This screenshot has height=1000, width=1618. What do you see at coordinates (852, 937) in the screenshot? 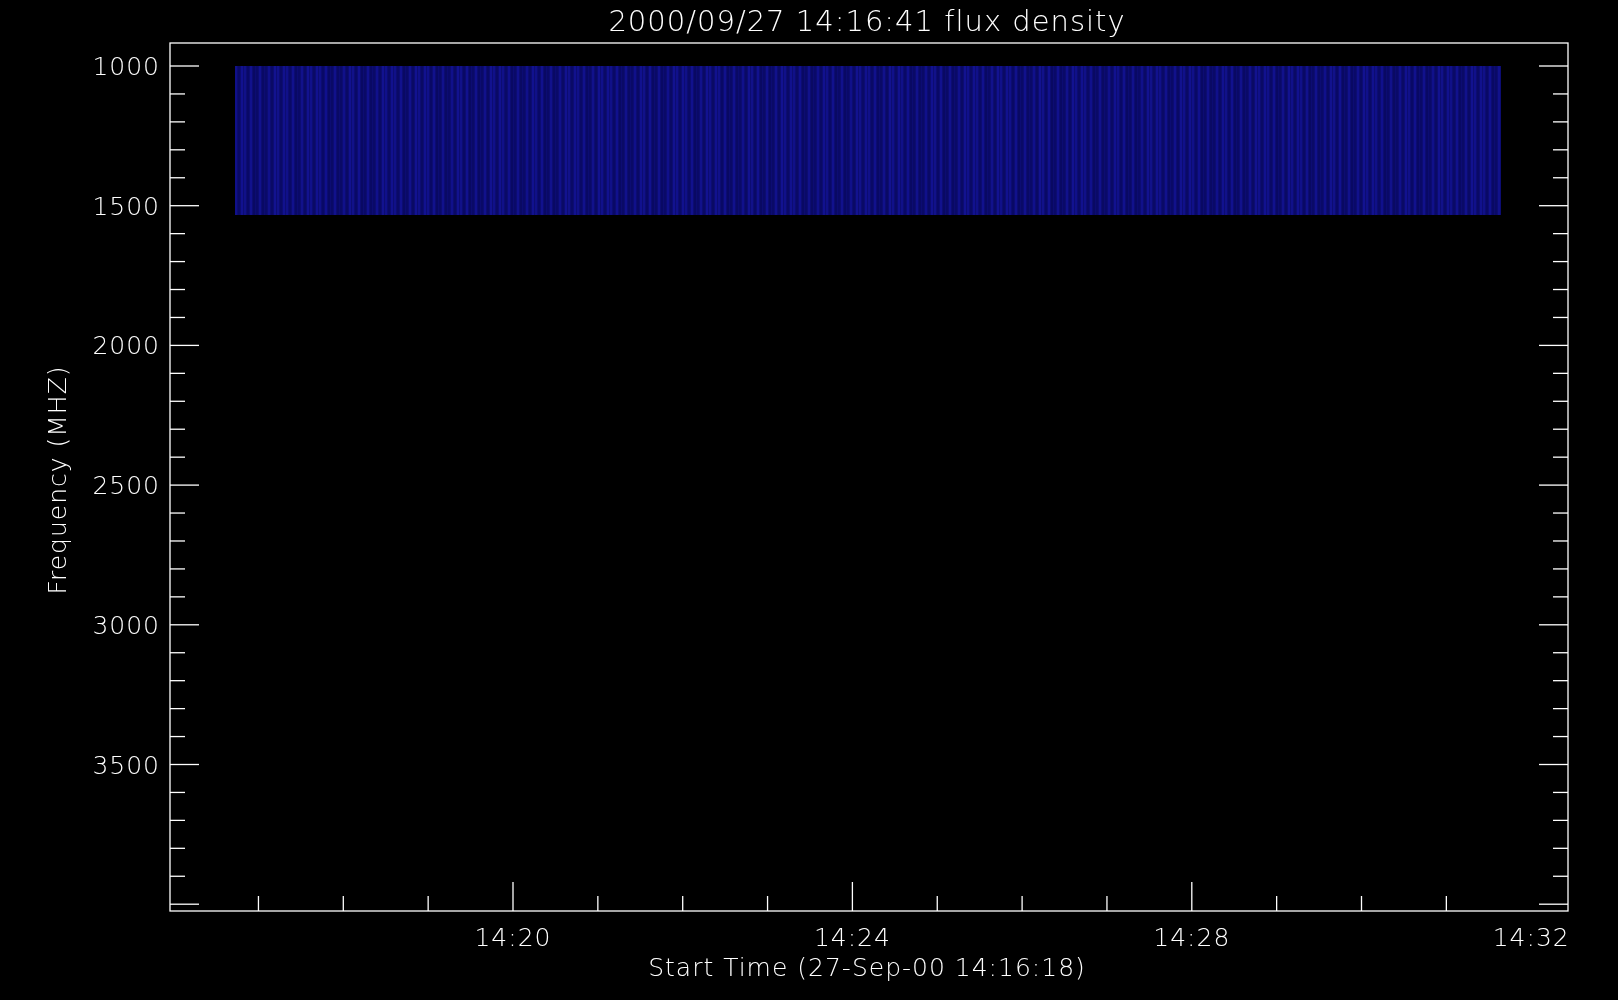
I see `x-tick-label: 14:24` at bounding box center [852, 937].